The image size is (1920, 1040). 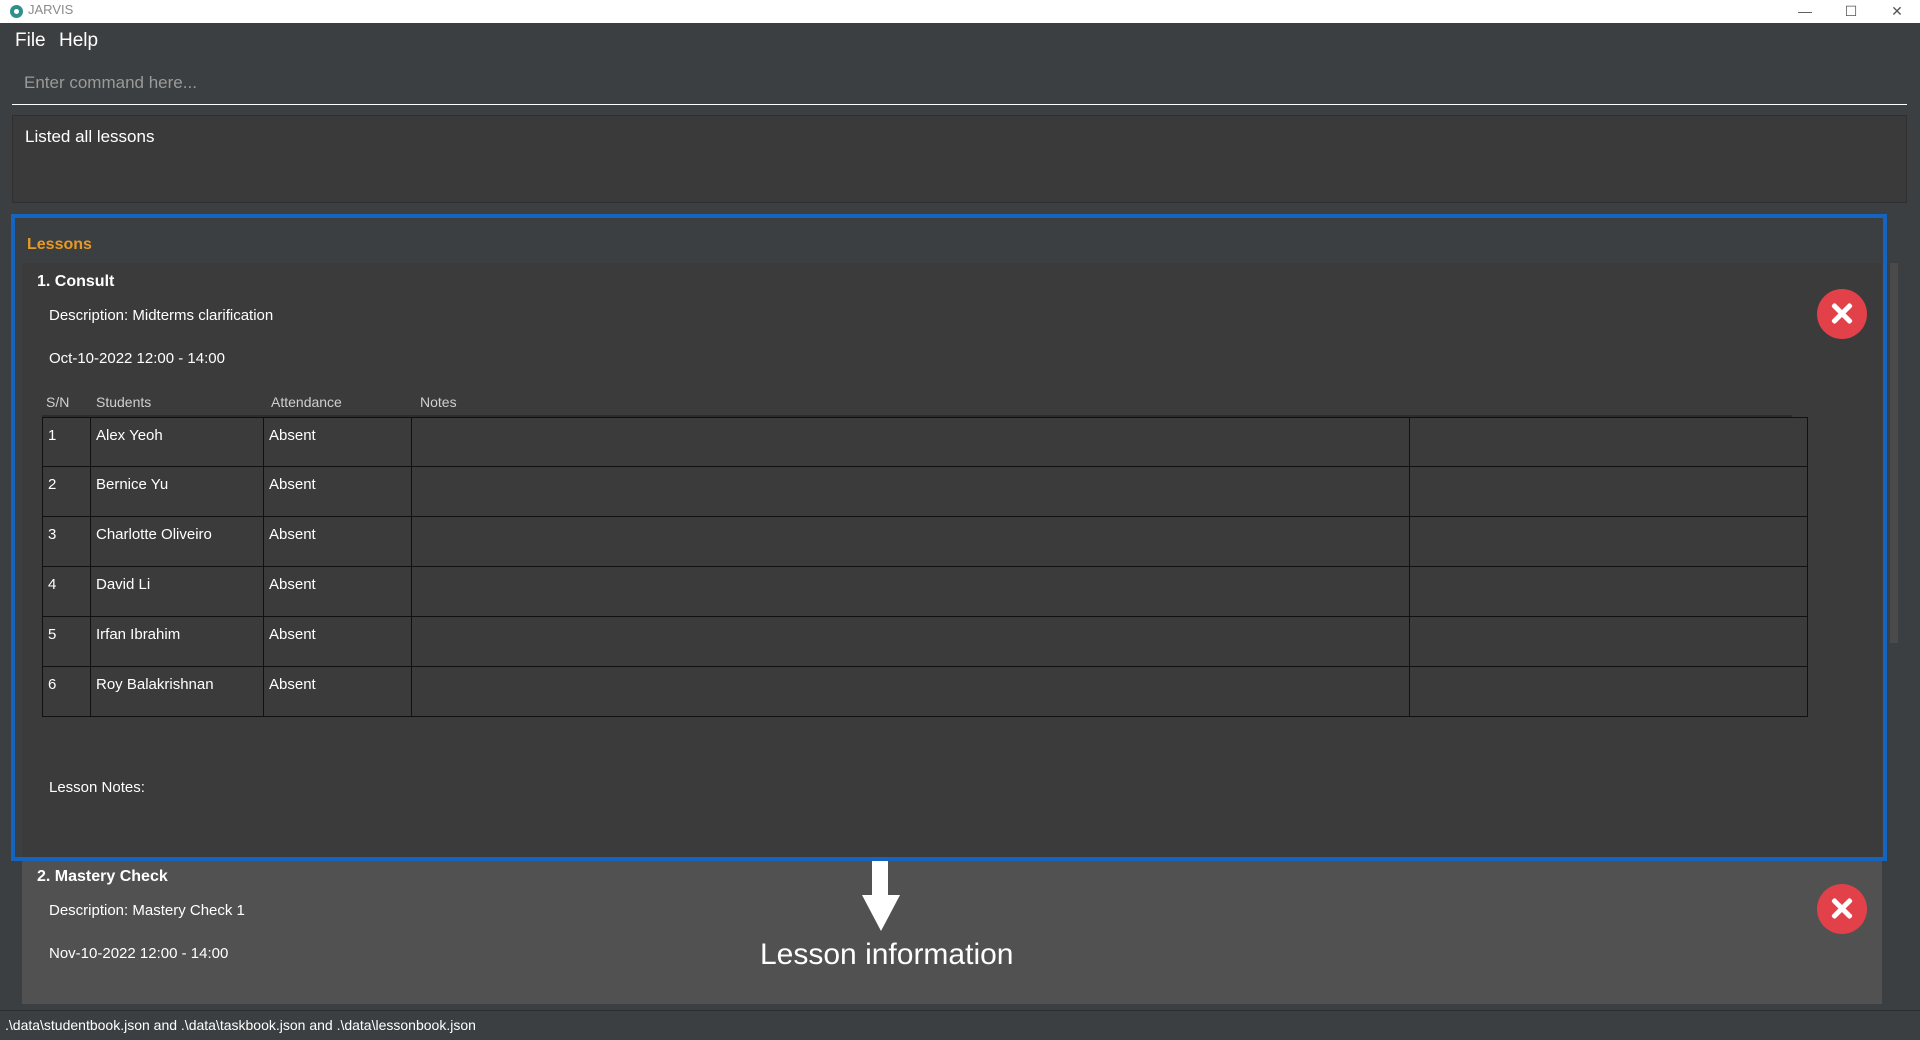 I want to click on result-display: Listed all lessons, so click(x=959, y=159).